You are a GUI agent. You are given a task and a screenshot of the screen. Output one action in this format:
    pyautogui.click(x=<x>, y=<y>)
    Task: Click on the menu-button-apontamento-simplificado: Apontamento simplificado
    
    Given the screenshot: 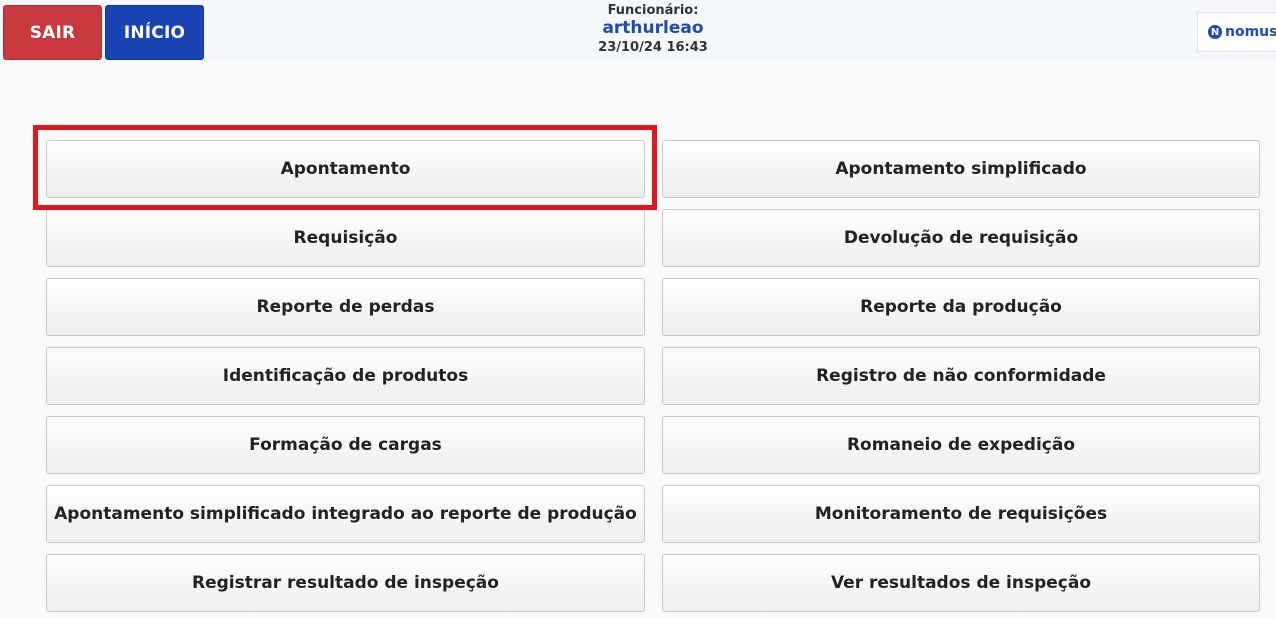 What is the action you would take?
    pyautogui.click(x=961, y=169)
    